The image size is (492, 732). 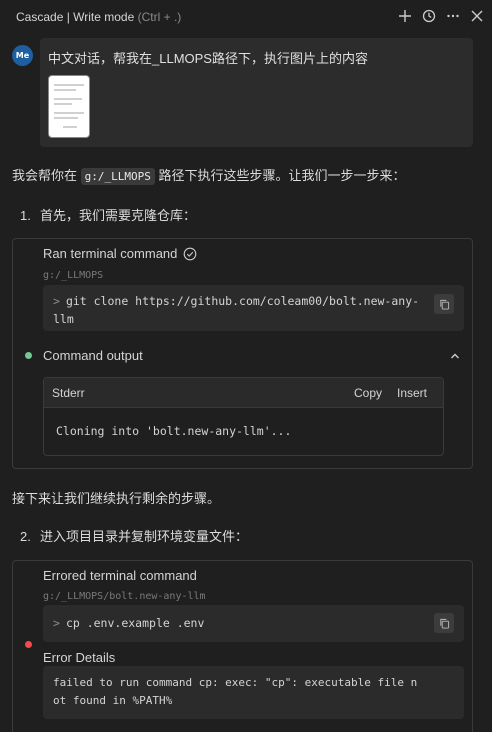 I want to click on card-title: Ran terminal command, so click(x=120, y=253).